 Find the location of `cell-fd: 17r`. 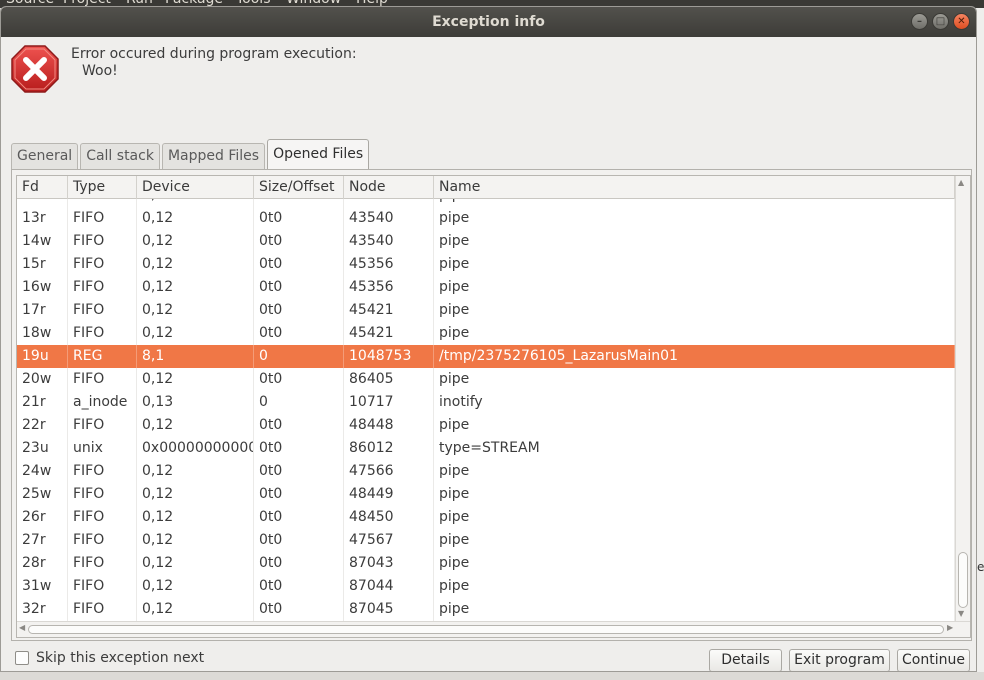

cell-fd: 17r is located at coordinates (42, 310).